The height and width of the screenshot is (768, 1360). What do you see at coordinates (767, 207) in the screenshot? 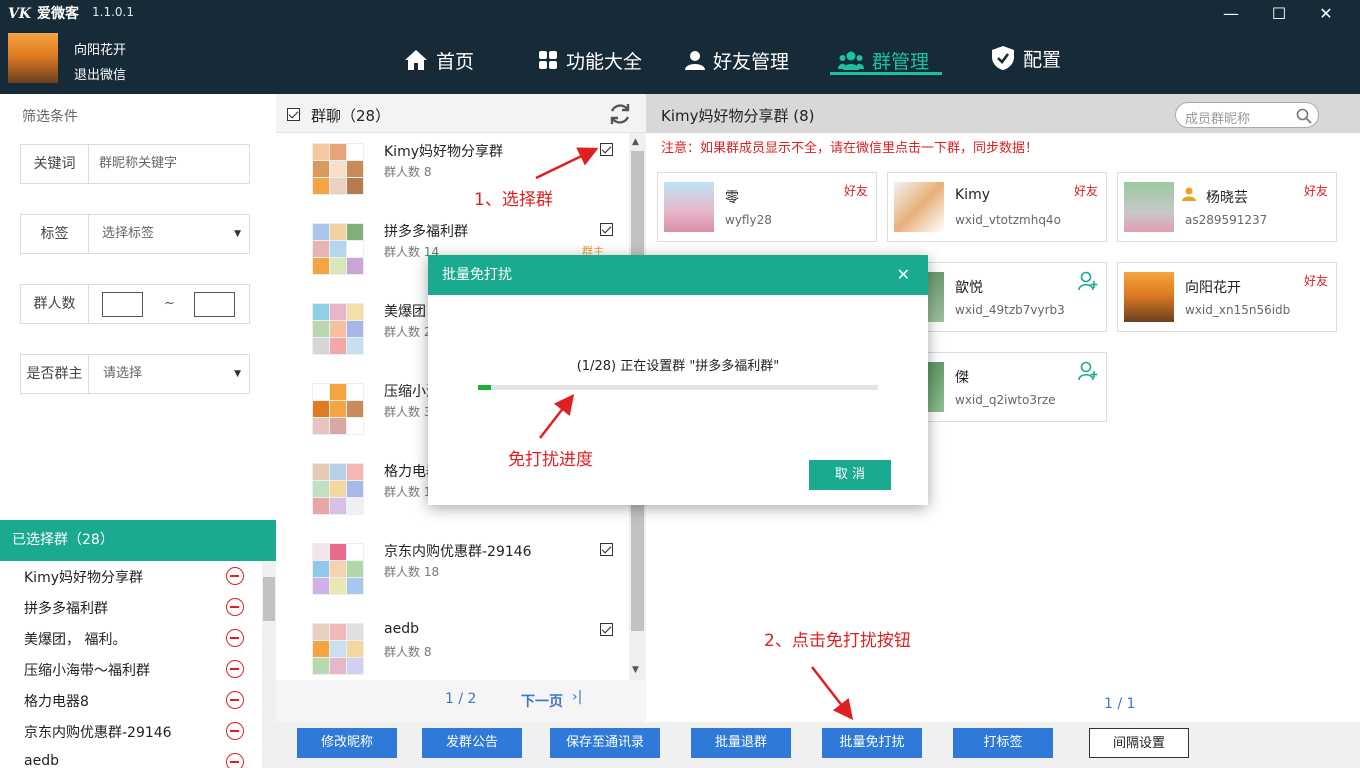
I see `member-card: 零 wyfly28 好友` at bounding box center [767, 207].